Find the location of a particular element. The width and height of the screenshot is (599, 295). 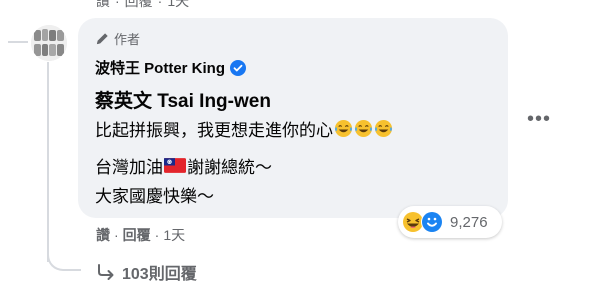

care-icon is located at coordinates (432, 222).